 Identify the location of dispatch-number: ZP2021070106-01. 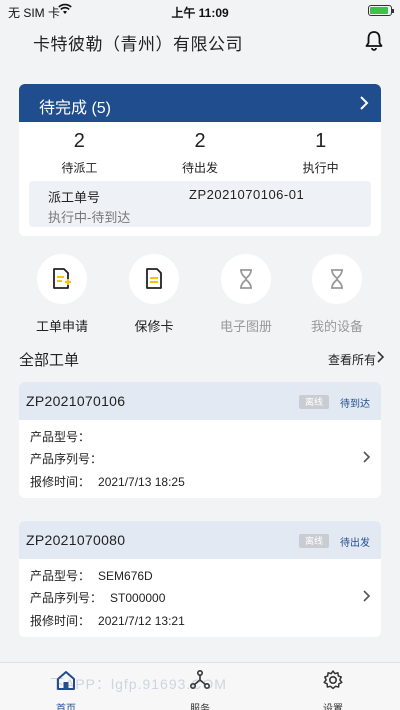
(247, 194).